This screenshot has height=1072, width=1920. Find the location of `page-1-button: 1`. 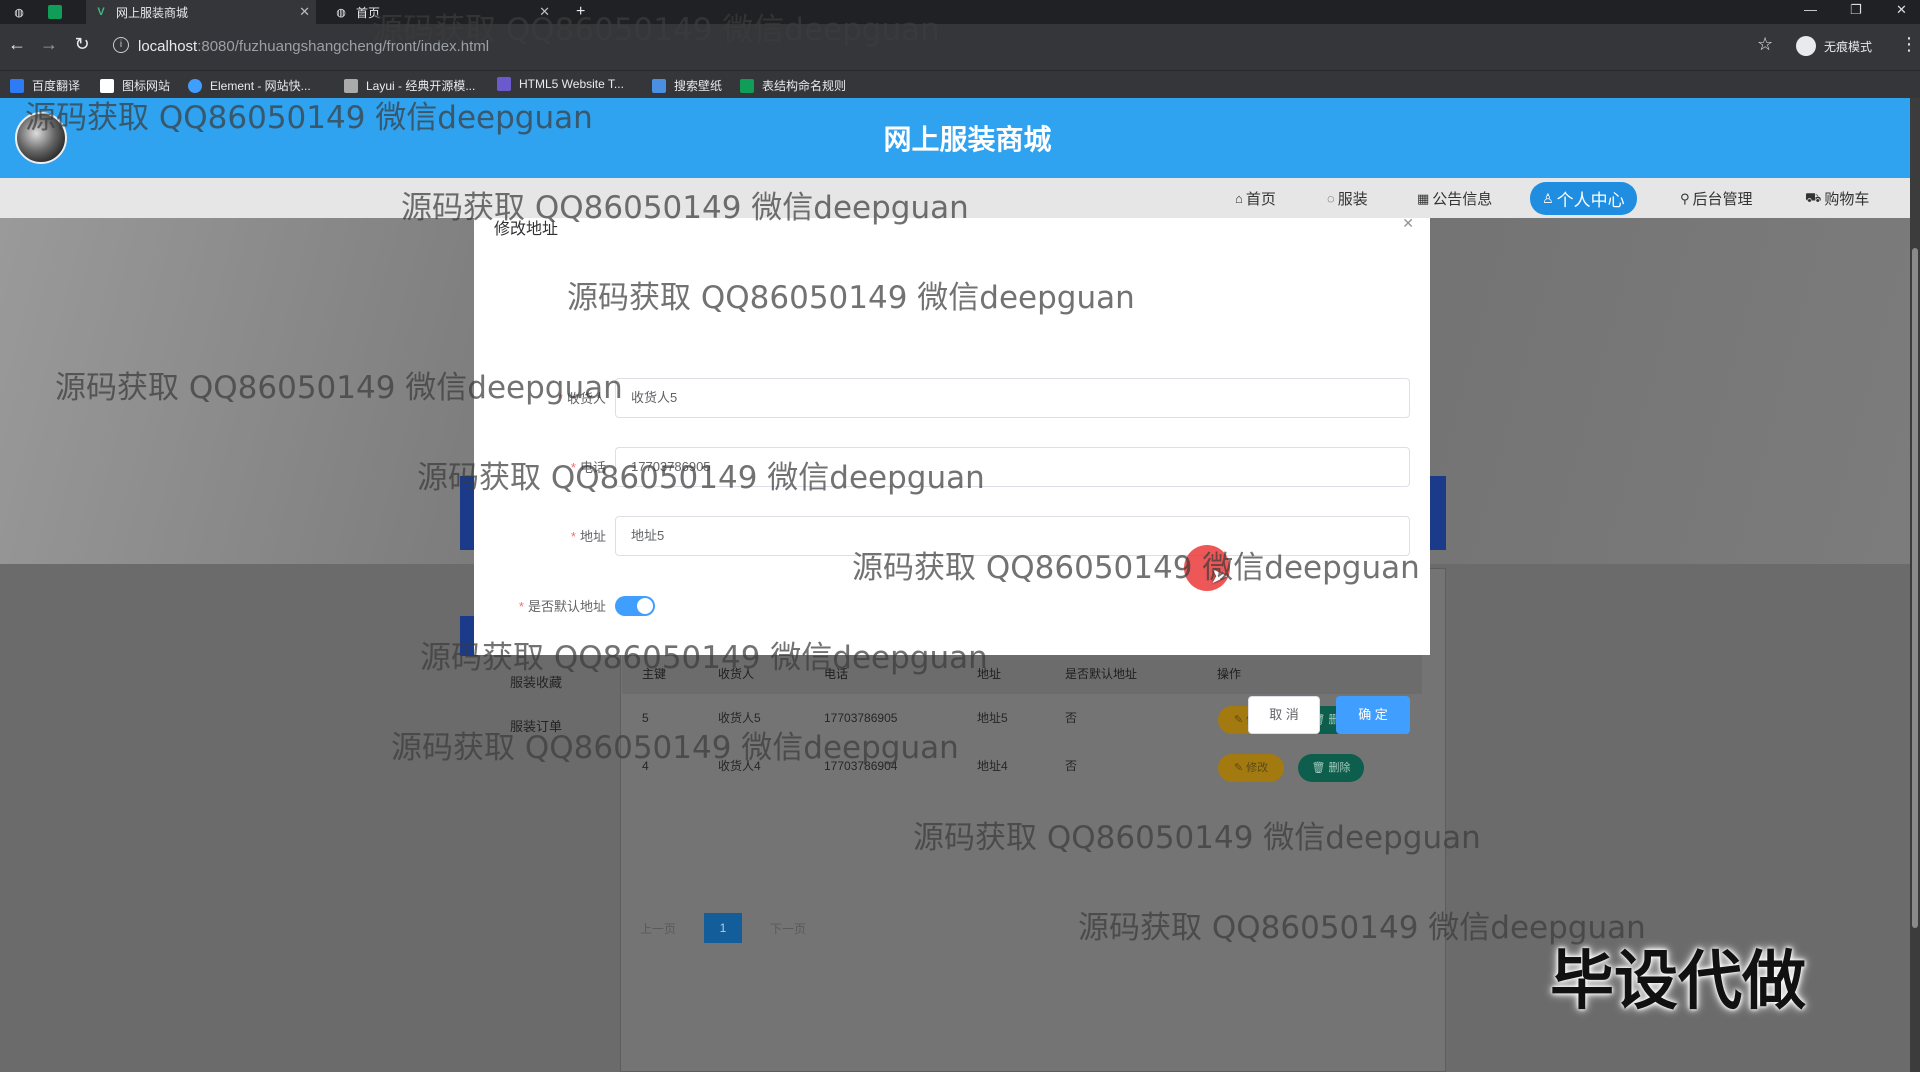

page-1-button: 1 is located at coordinates (723, 928).